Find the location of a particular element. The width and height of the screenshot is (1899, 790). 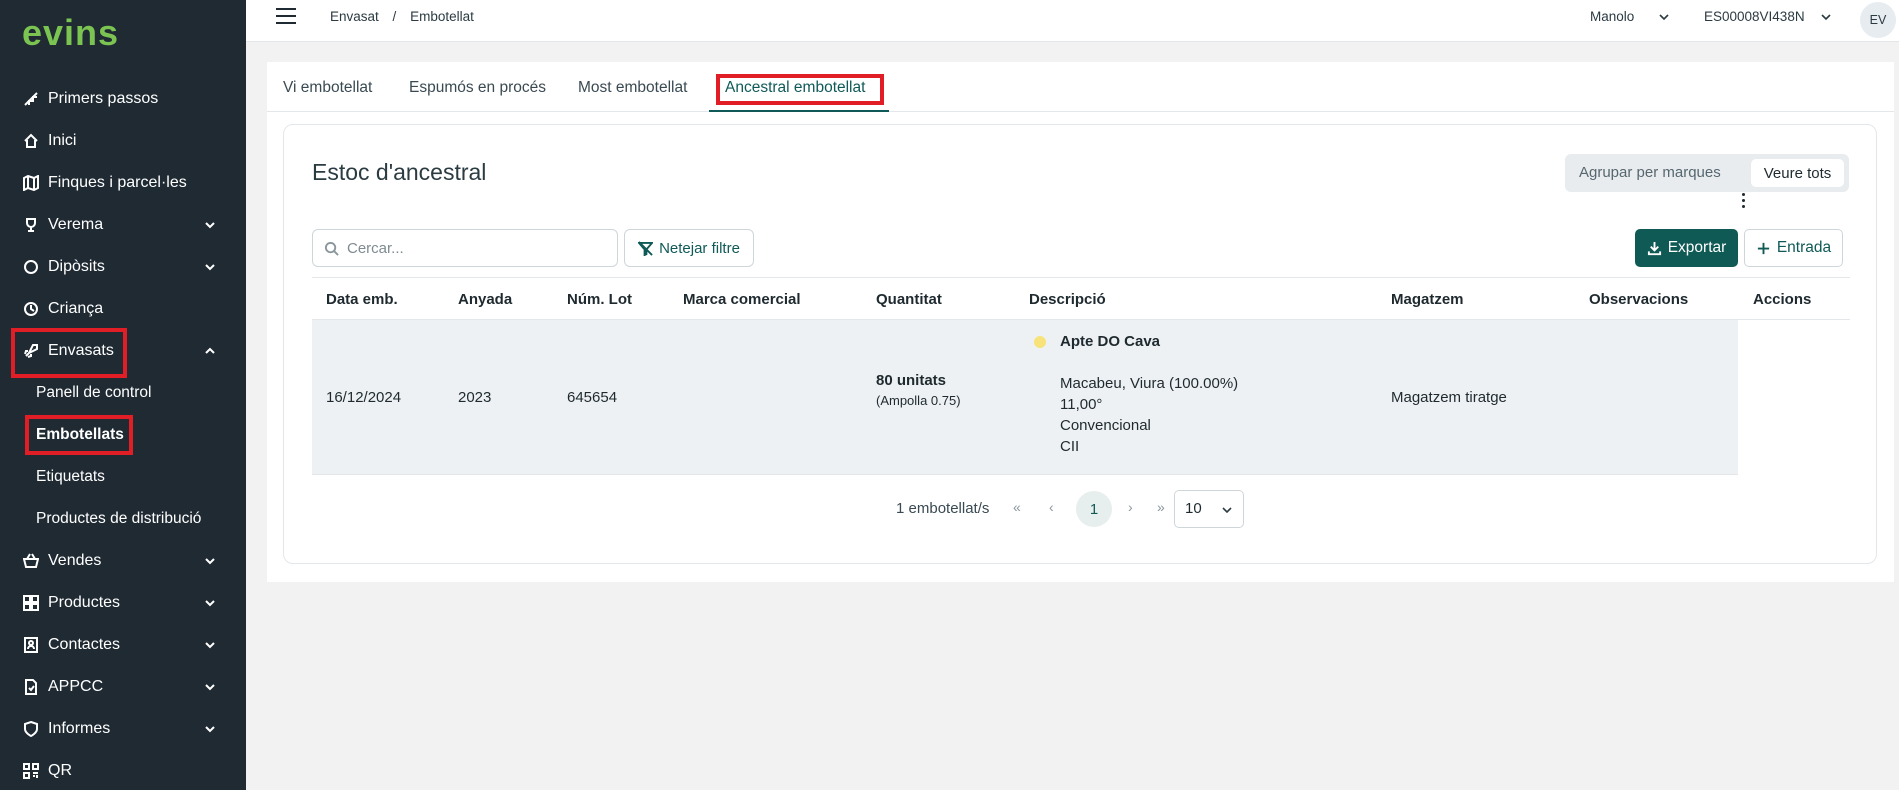

prev-page-button: ‹ is located at coordinates (1051, 507).